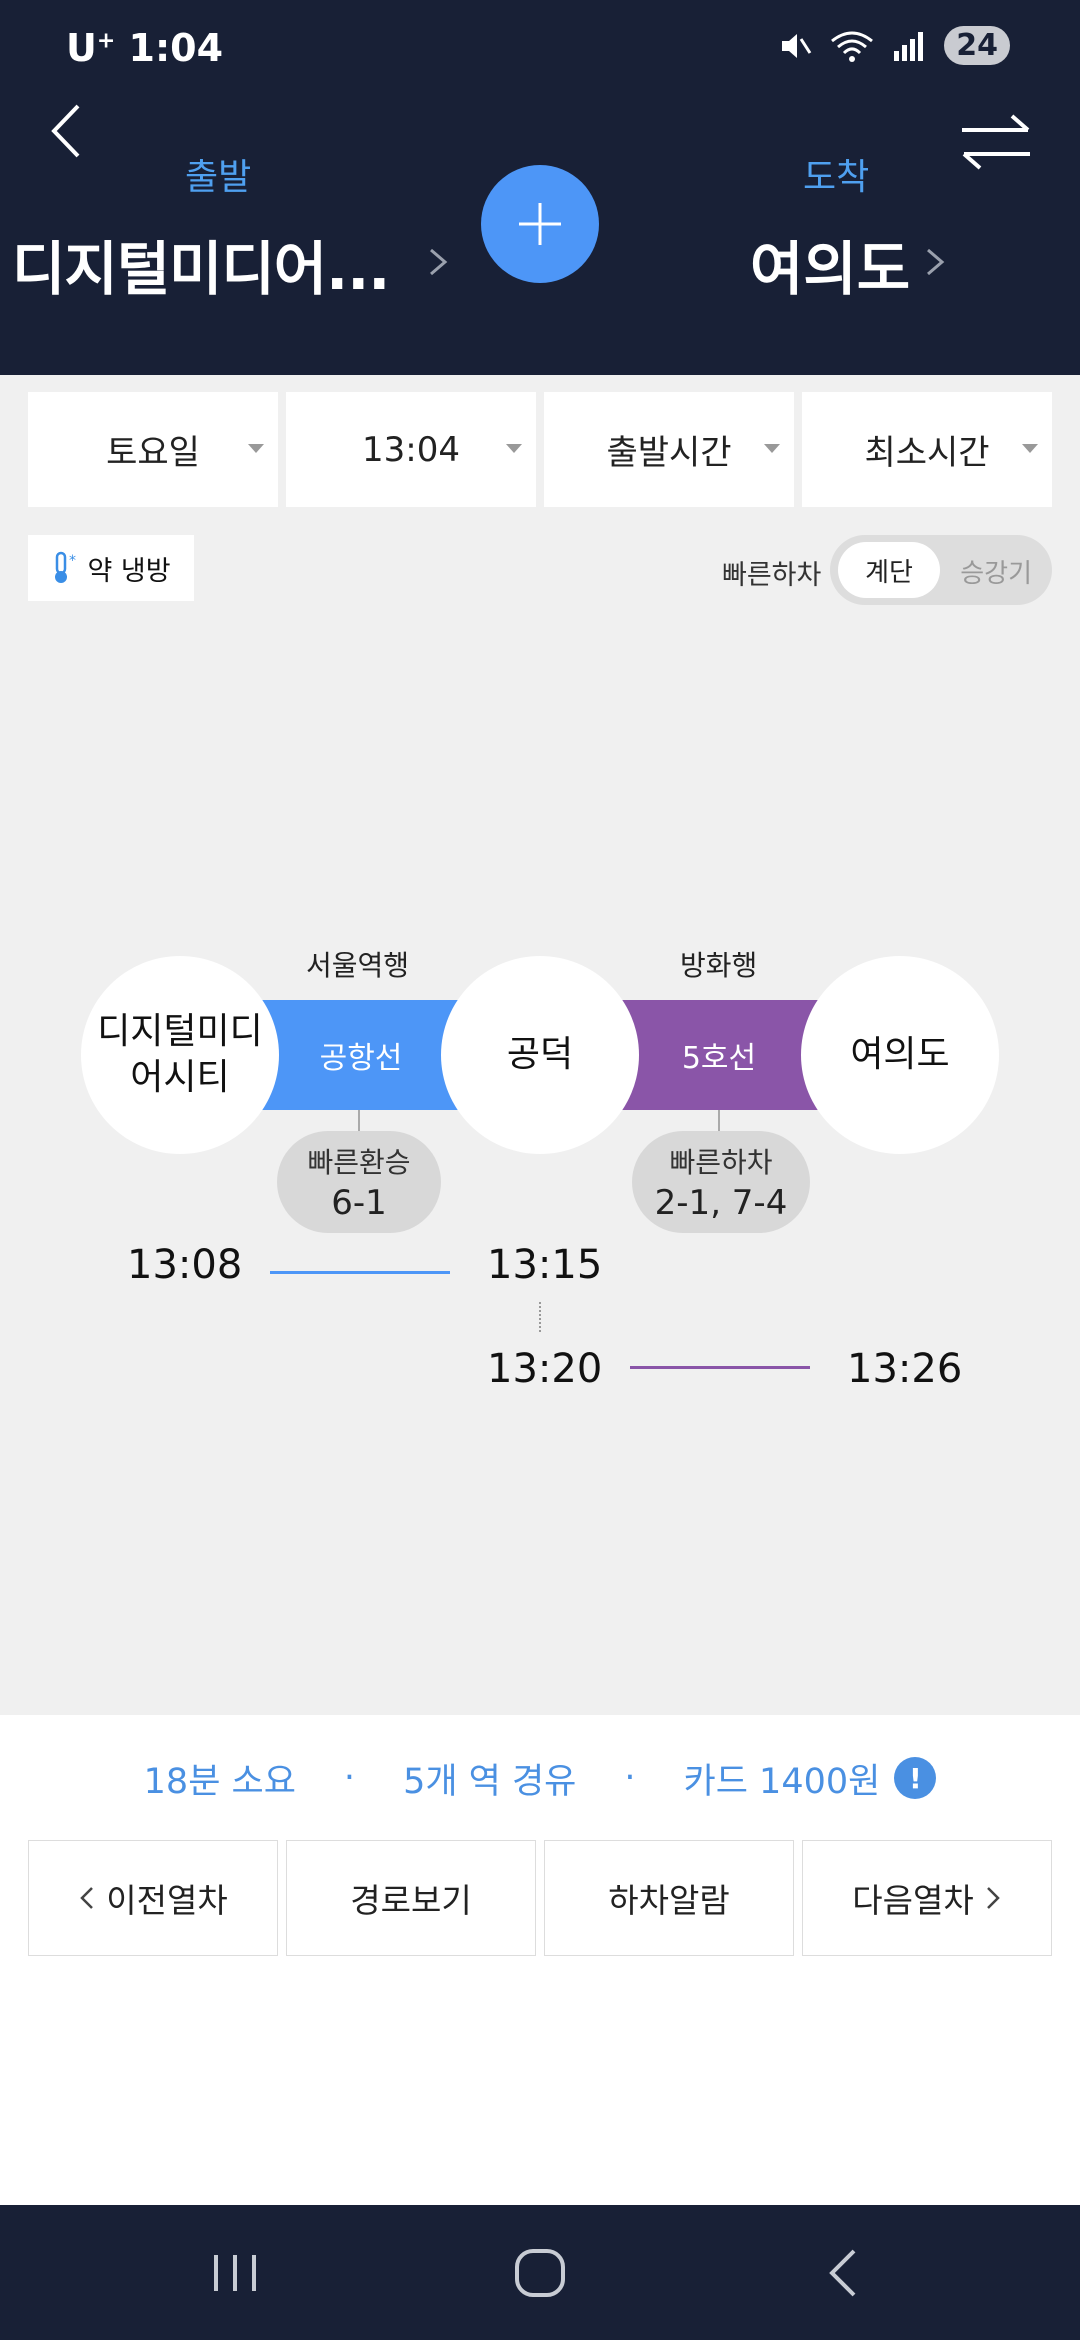 The width and height of the screenshot is (1080, 2340). I want to click on cooling-chip: * 약 냉방, so click(111, 568).